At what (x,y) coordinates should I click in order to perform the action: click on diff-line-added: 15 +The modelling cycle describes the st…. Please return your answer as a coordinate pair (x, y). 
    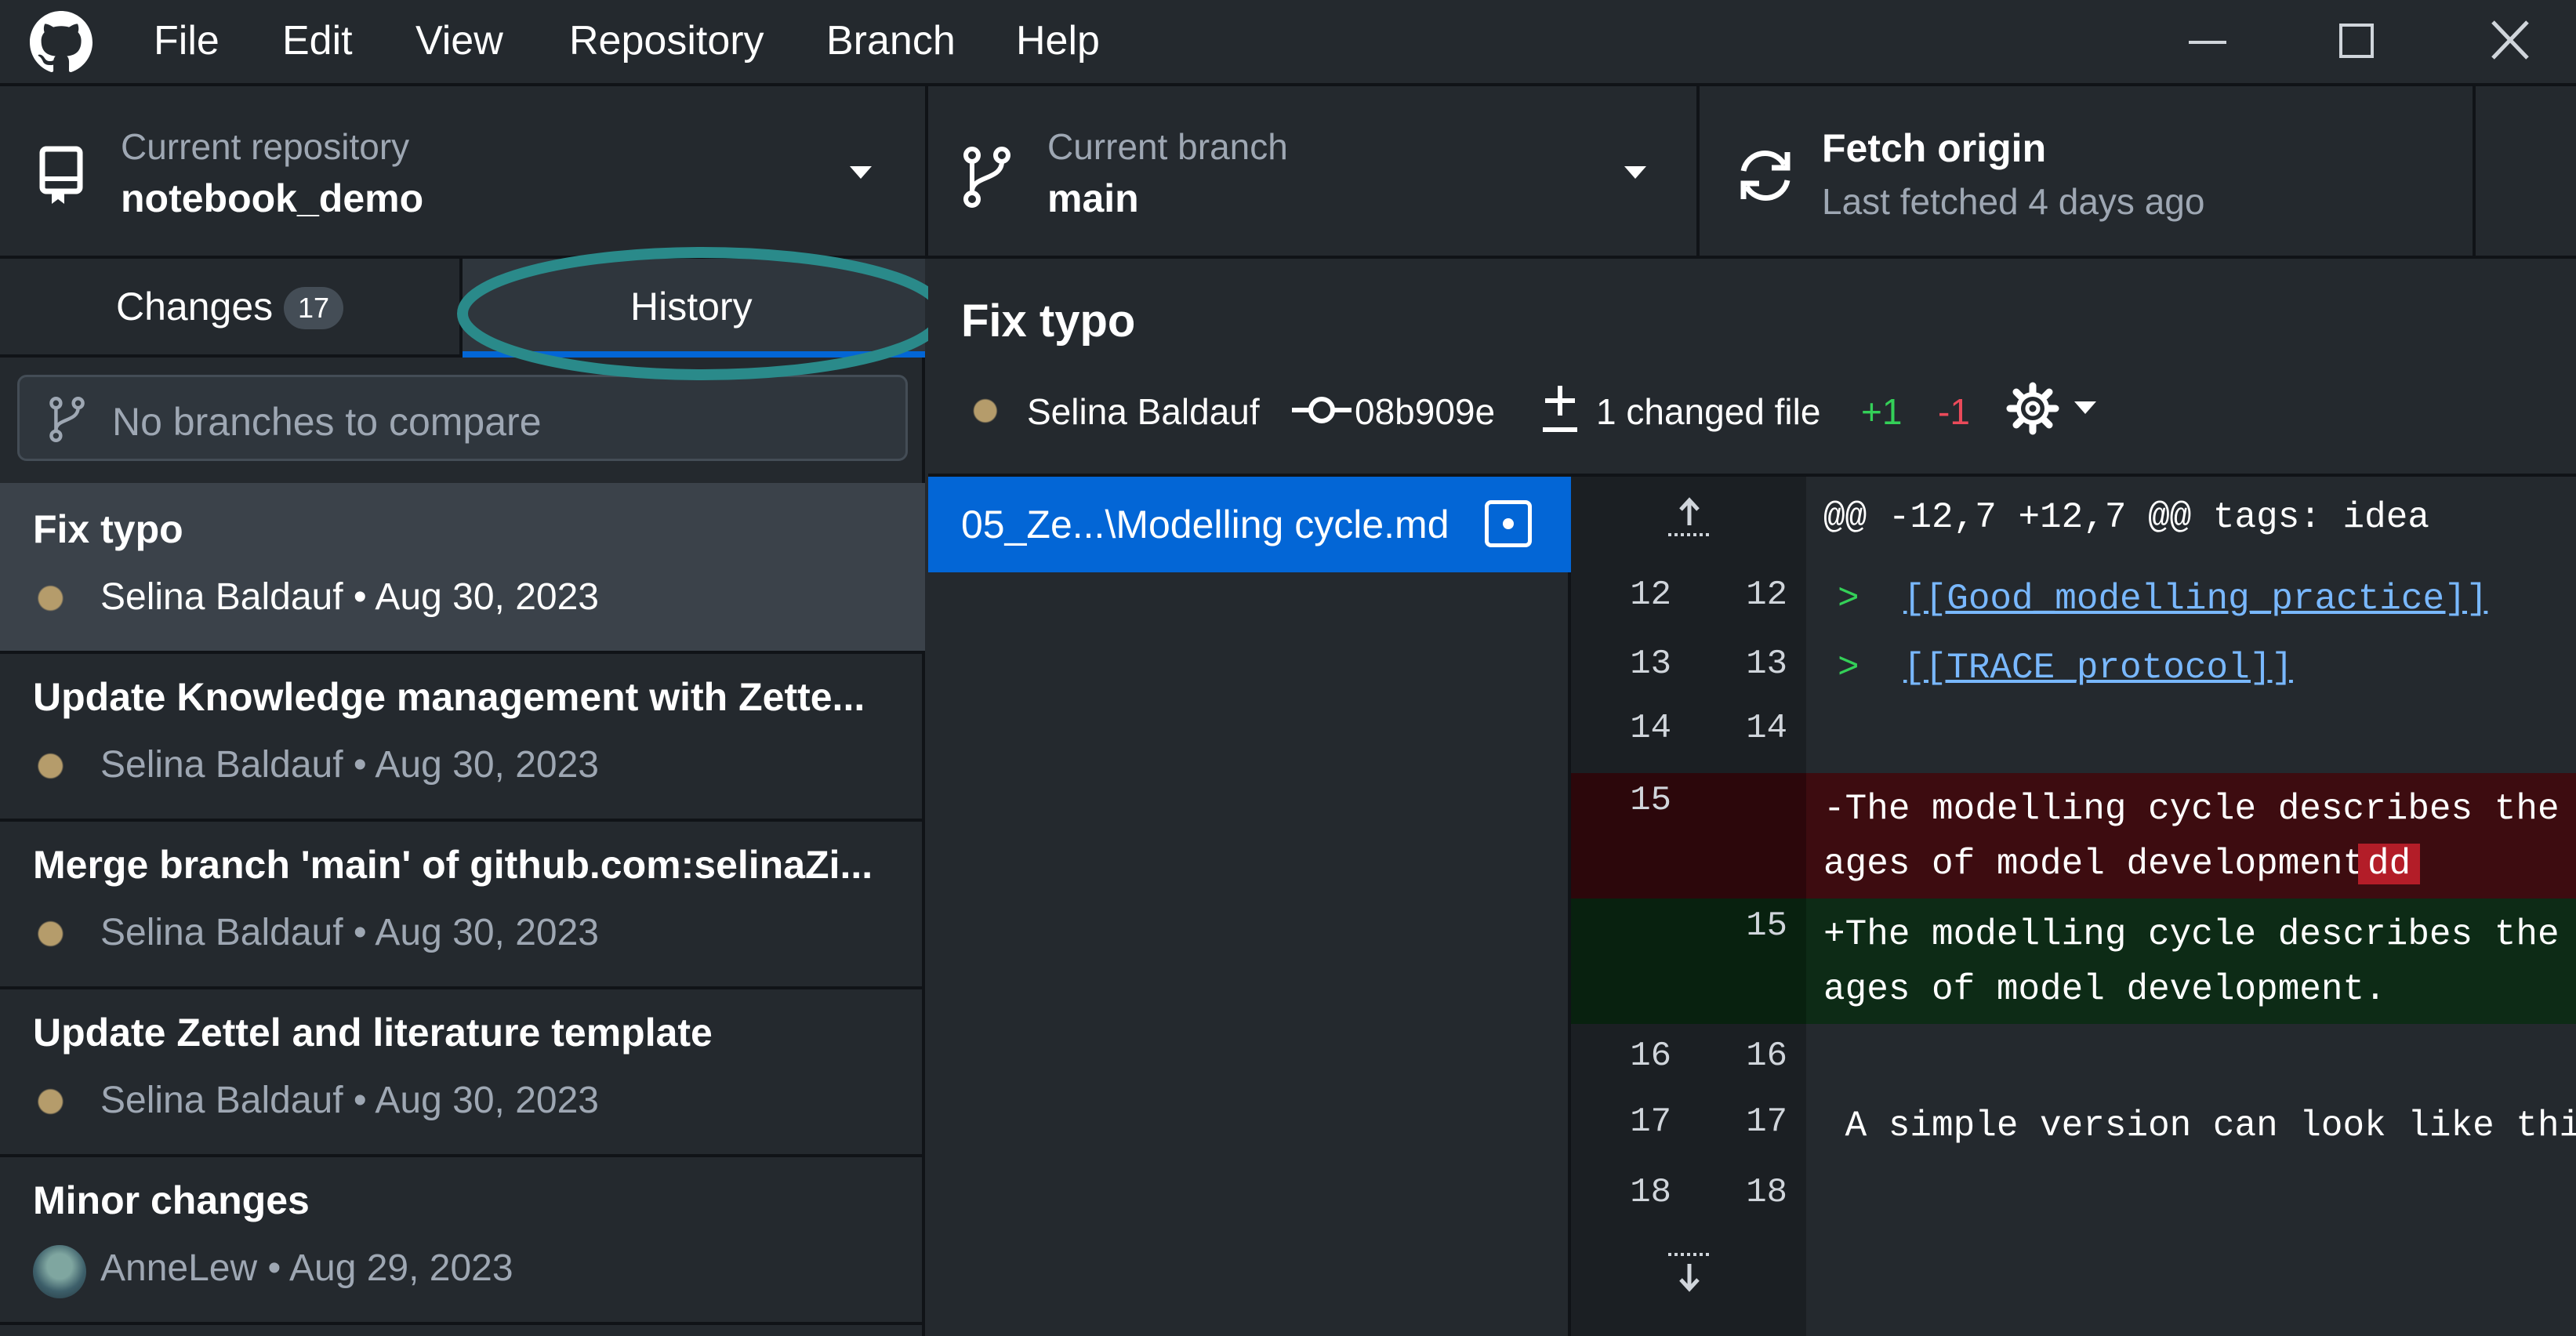
    Looking at the image, I should click on (2073, 961).